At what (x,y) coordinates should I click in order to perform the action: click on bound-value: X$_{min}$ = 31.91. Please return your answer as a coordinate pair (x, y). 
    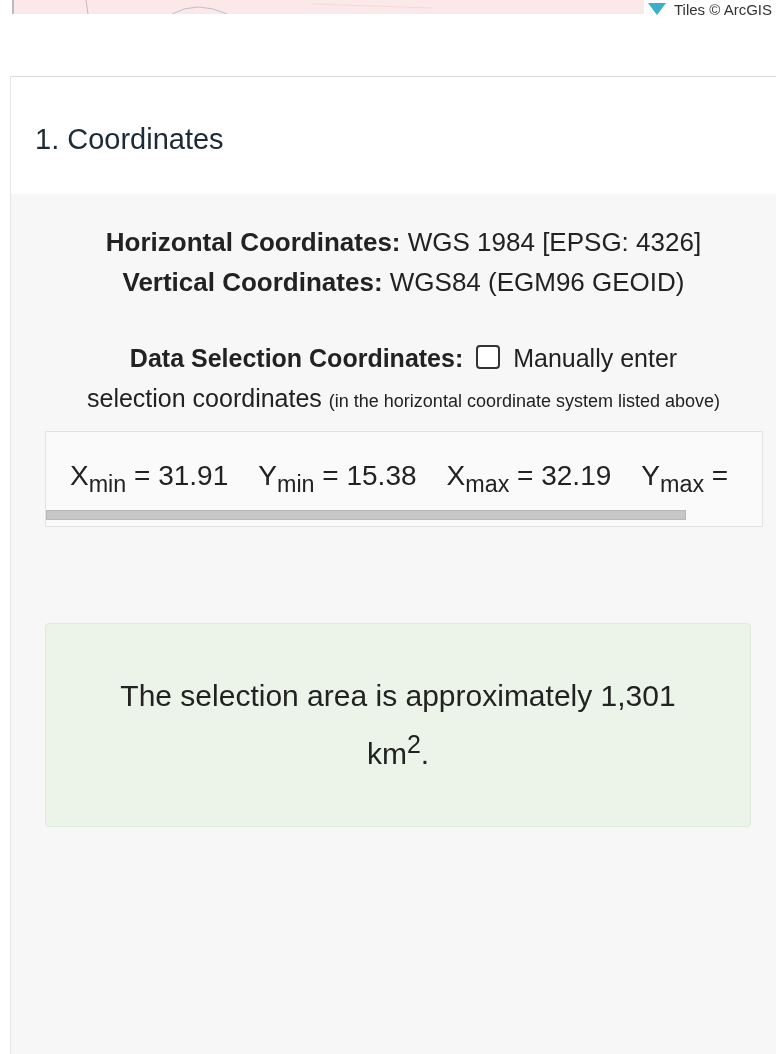
    Looking at the image, I should click on (149, 479).